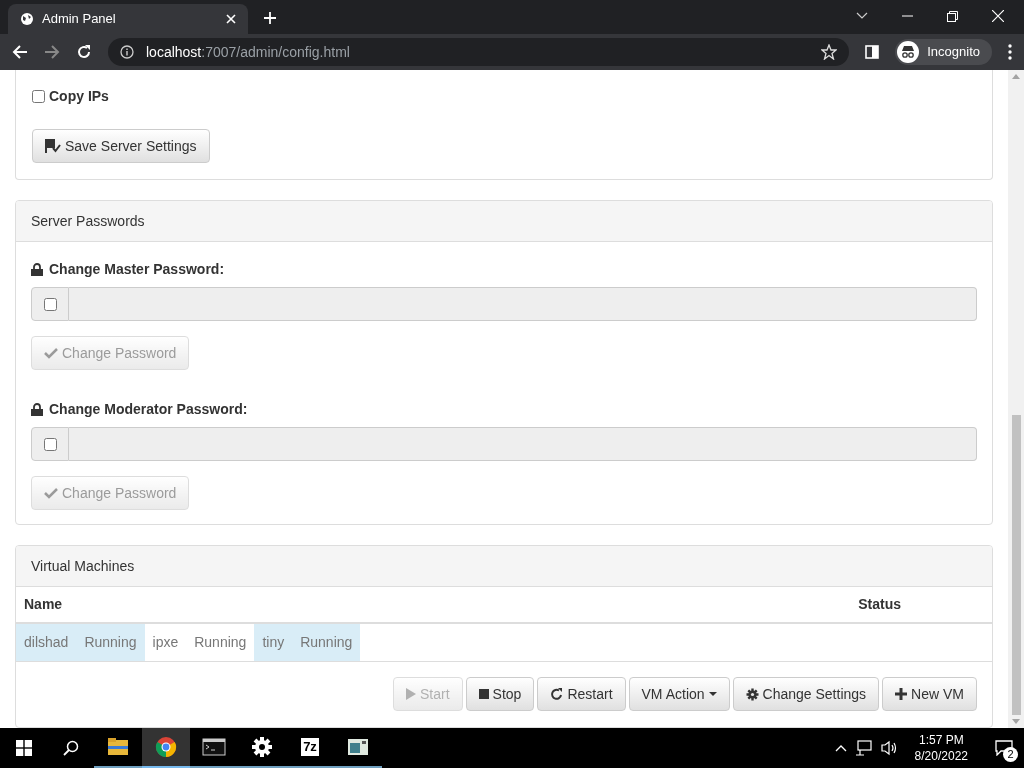 The height and width of the screenshot is (768, 1024). What do you see at coordinates (270, 18) in the screenshot?
I see `new-tab-icon` at bounding box center [270, 18].